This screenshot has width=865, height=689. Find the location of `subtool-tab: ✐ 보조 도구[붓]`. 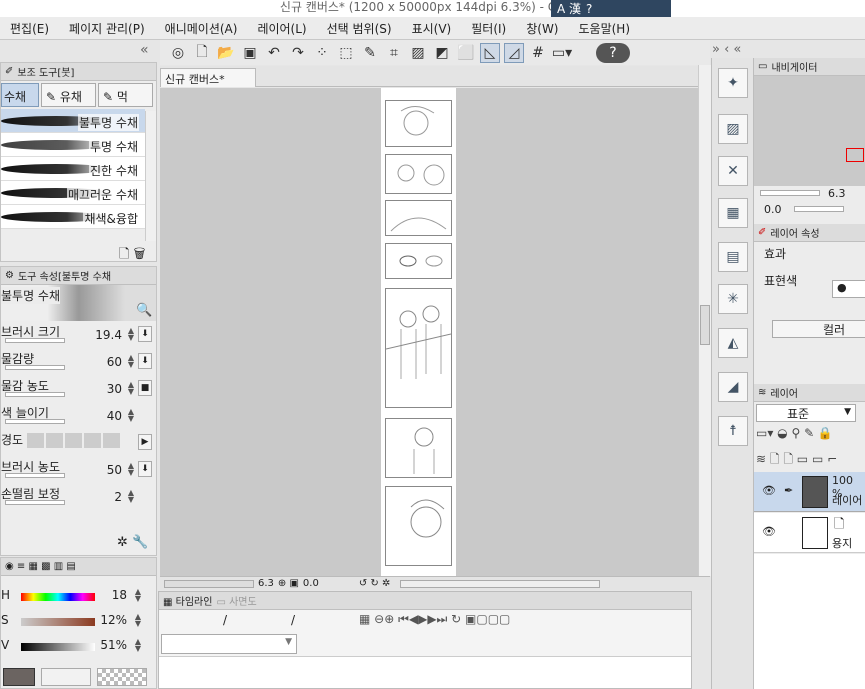

subtool-tab: ✐ 보조 도구[붓] is located at coordinates (78, 72).